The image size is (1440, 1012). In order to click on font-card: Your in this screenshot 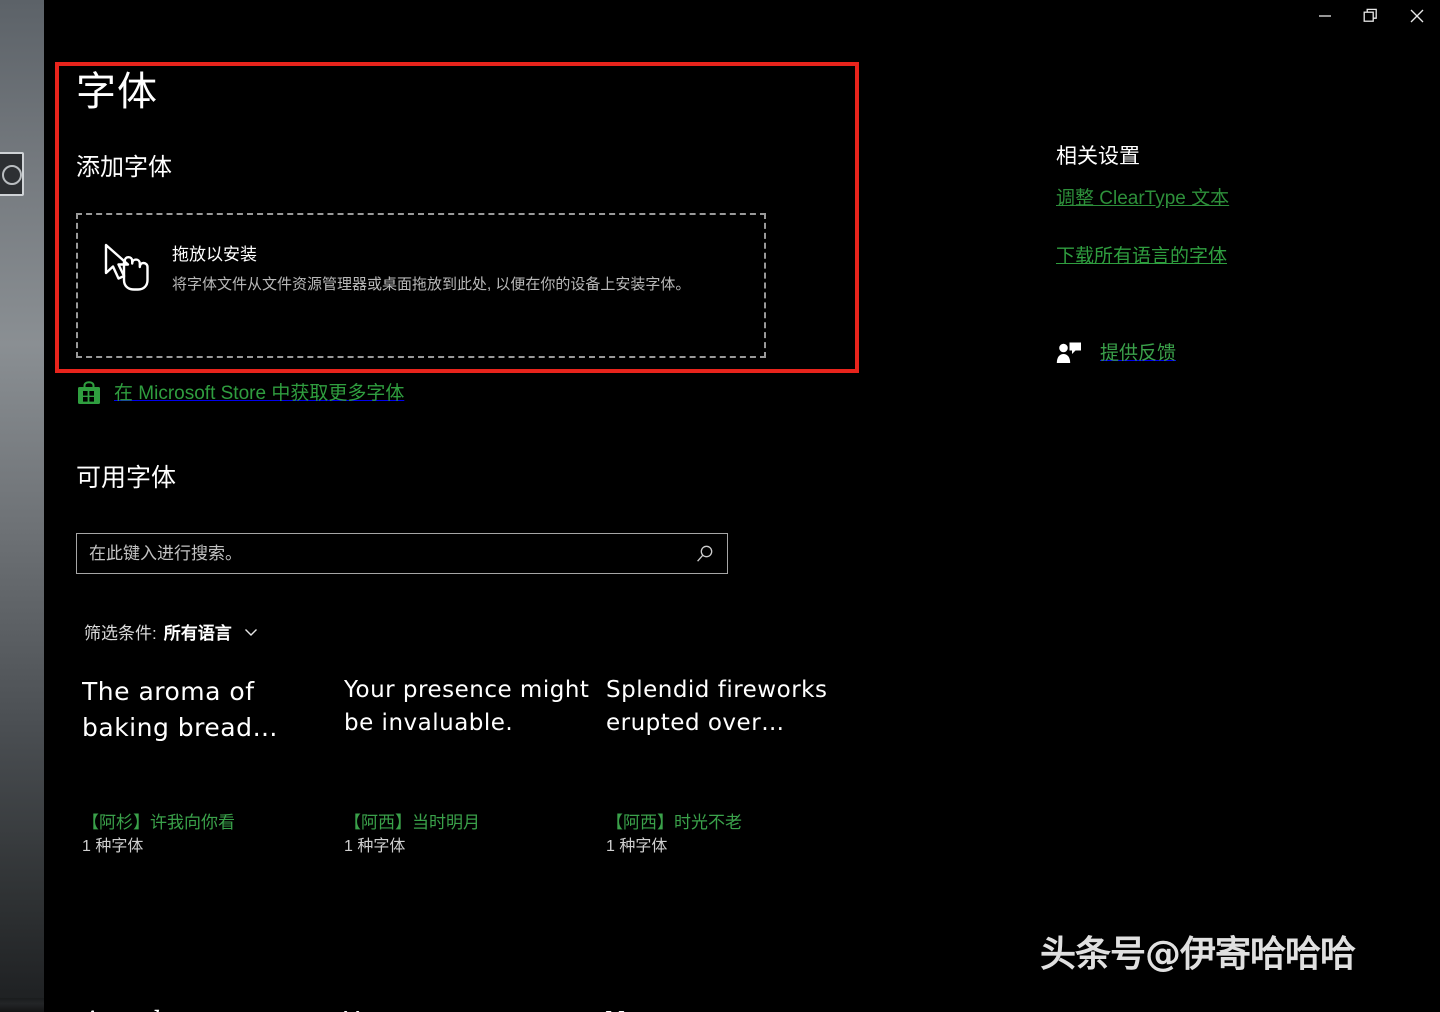, I will do `click(735, 1008)`.